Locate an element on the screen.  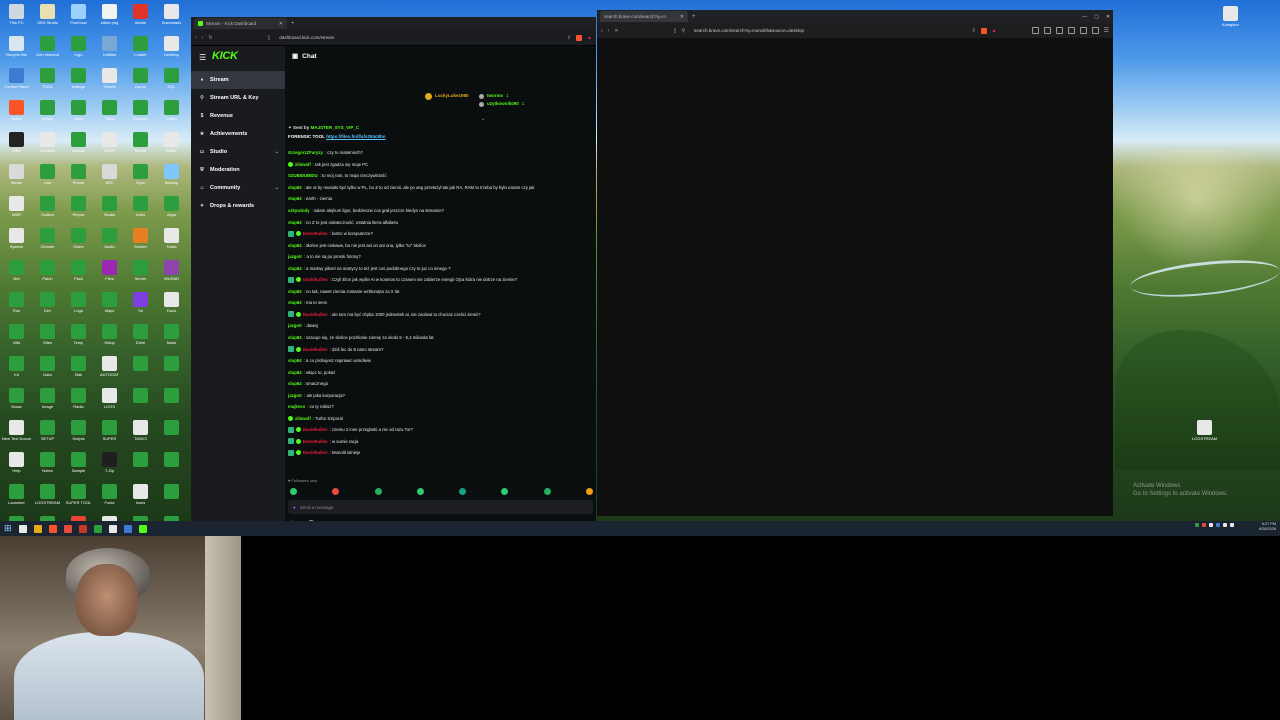
leo-ai-icon is located at coordinates (1095, 30).